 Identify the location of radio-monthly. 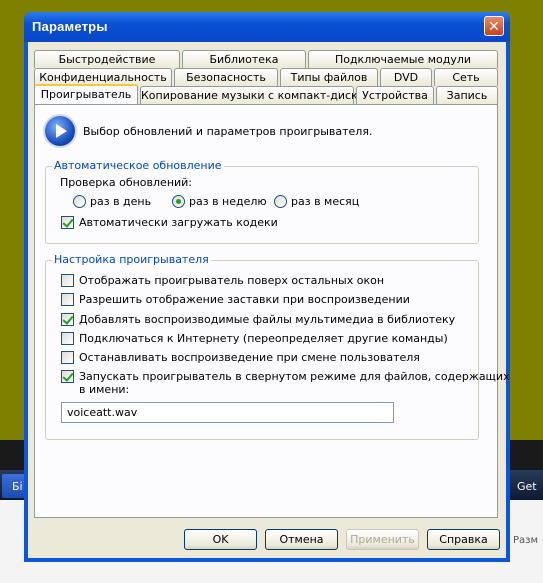
(280, 201).